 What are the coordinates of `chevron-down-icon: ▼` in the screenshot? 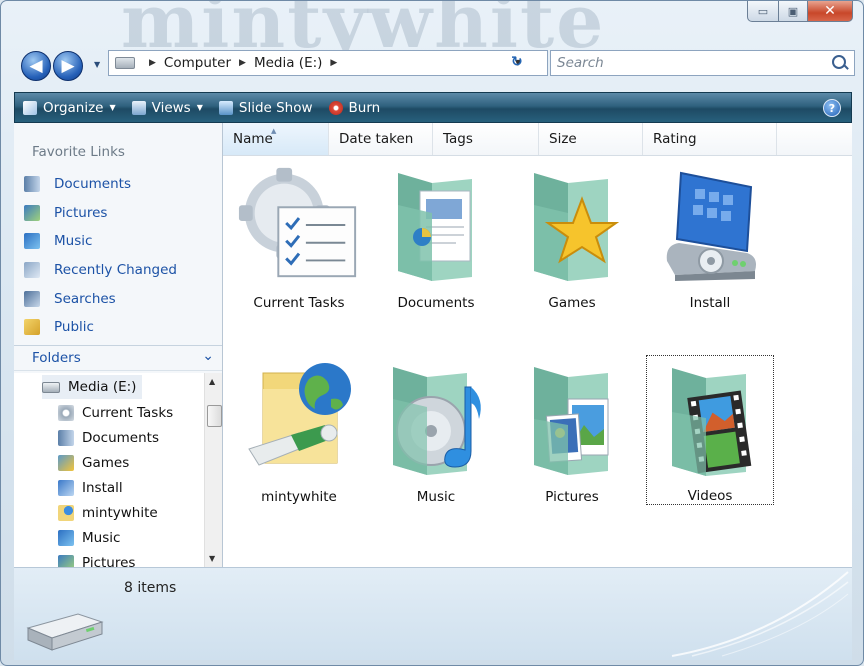 It's located at (199, 107).